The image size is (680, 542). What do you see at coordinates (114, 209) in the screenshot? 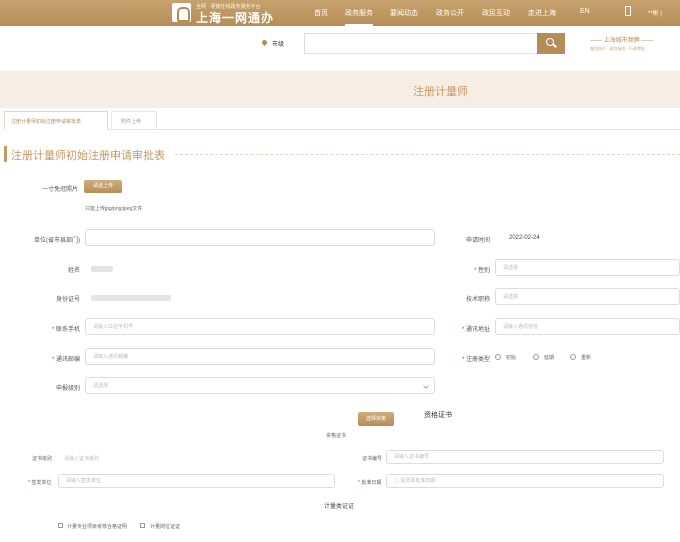
I see `photo-hint: 只能上传jpg/png/jpeg文件` at bounding box center [114, 209].